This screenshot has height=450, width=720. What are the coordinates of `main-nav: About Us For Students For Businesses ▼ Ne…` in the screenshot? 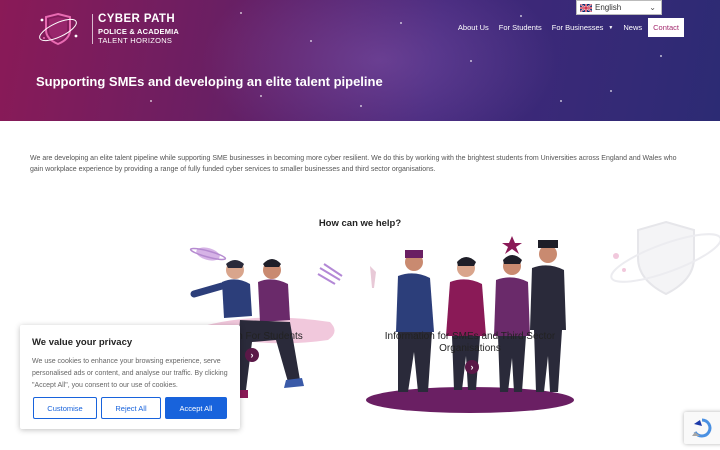 It's located at (566, 27).